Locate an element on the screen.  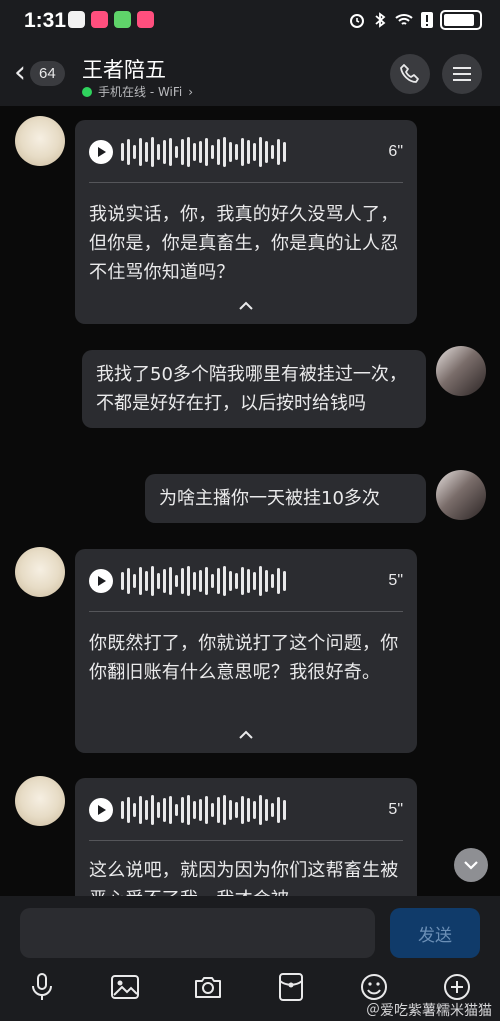
pink-app-icon is located at coordinates (99, 19).